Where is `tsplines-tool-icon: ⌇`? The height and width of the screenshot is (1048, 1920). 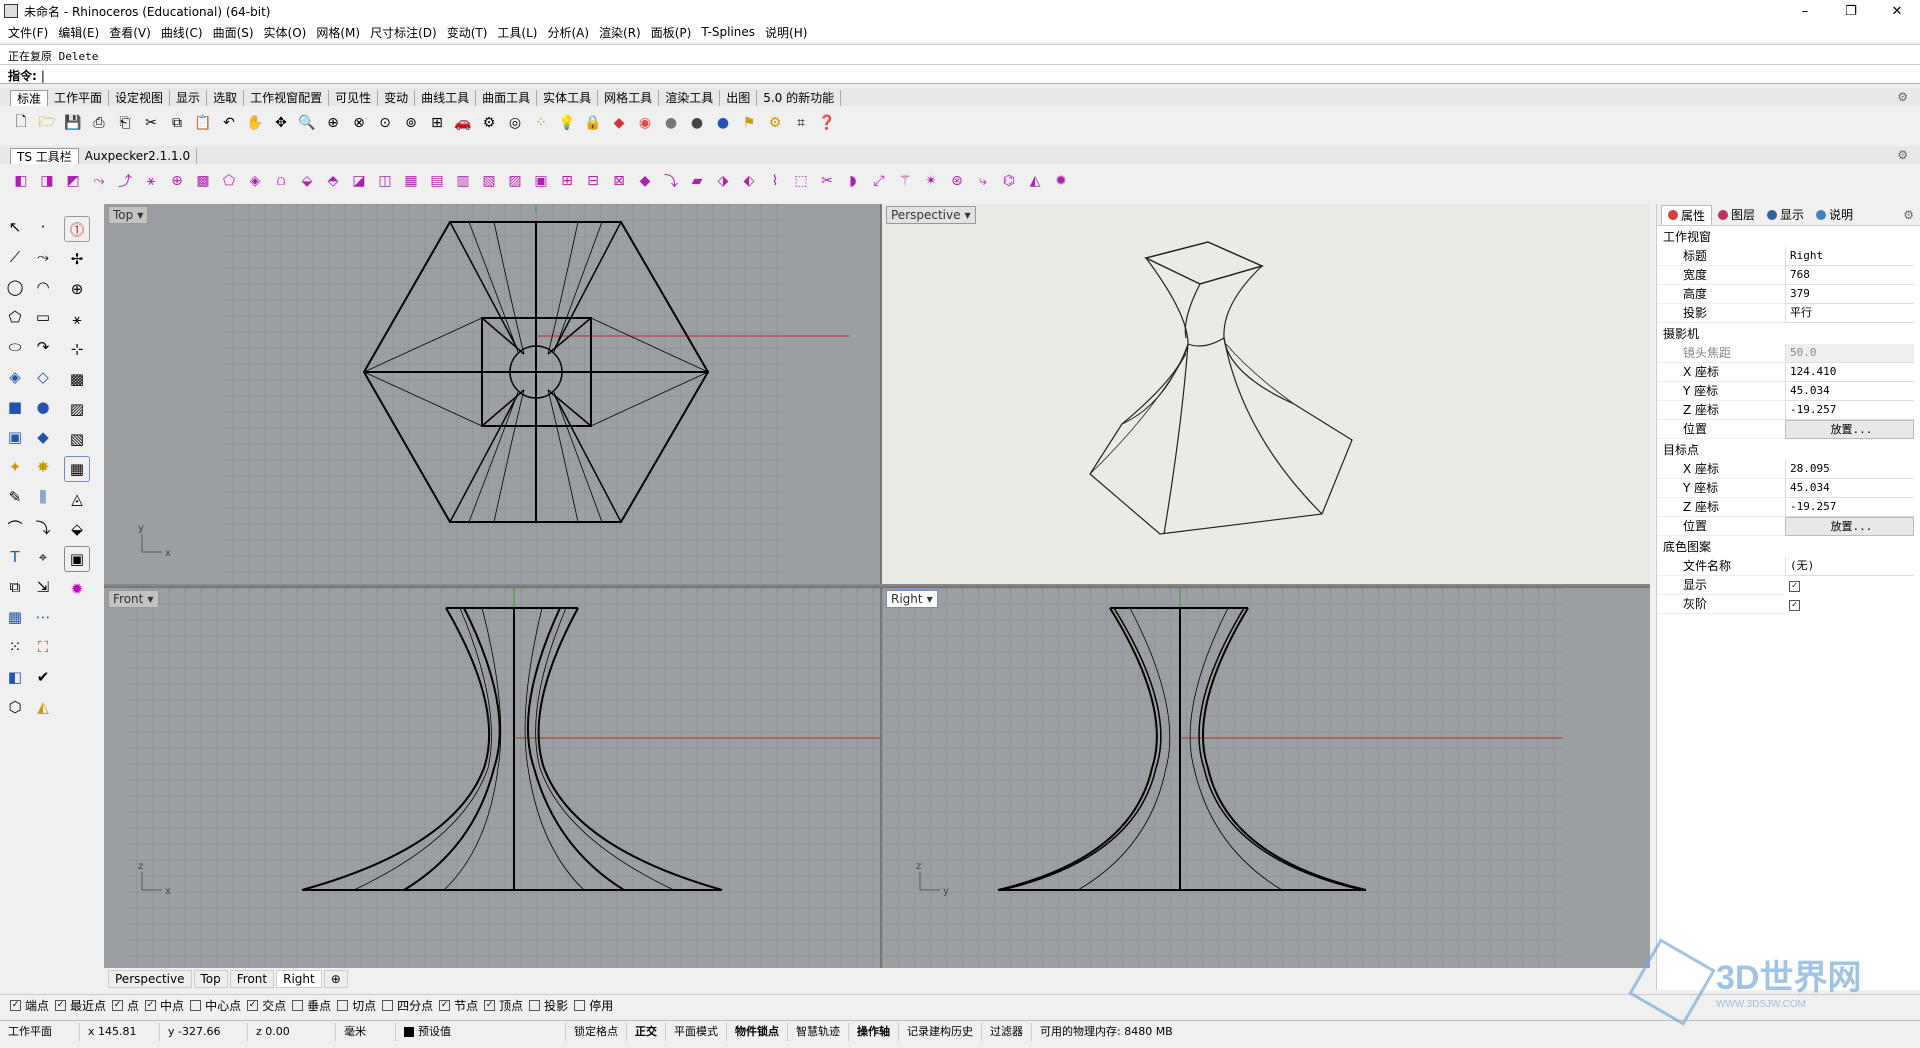 tsplines-tool-icon: ⌇ is located at coordinates (775, 181).